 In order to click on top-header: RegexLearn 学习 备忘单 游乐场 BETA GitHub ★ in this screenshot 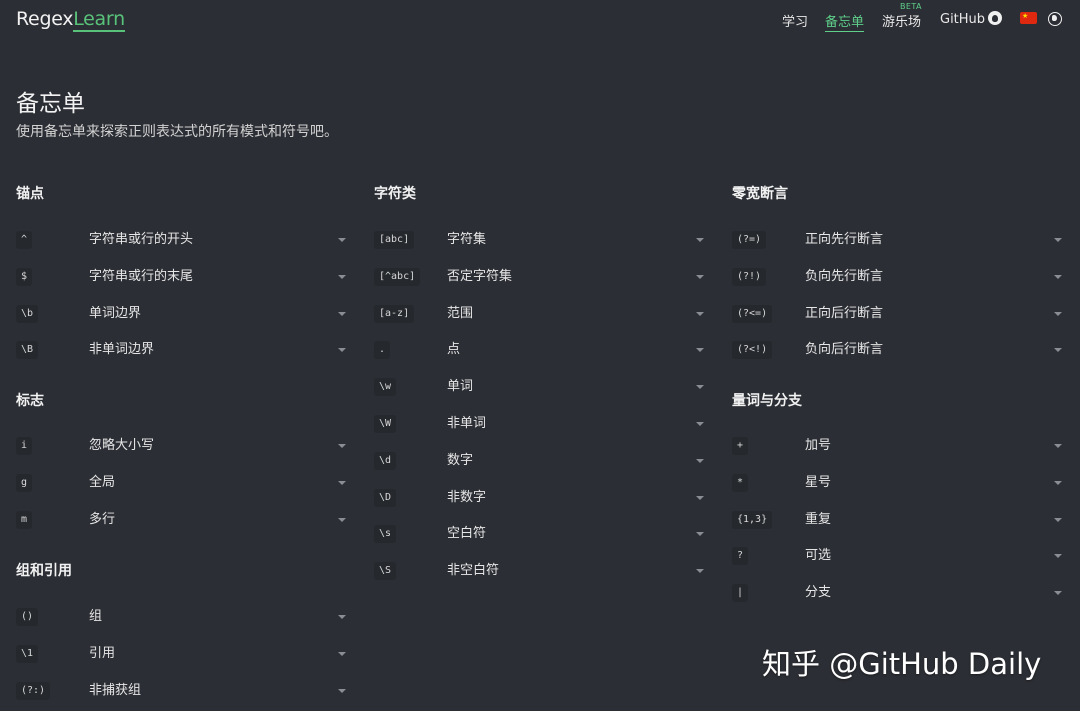, I will do `click(540, 21)`.